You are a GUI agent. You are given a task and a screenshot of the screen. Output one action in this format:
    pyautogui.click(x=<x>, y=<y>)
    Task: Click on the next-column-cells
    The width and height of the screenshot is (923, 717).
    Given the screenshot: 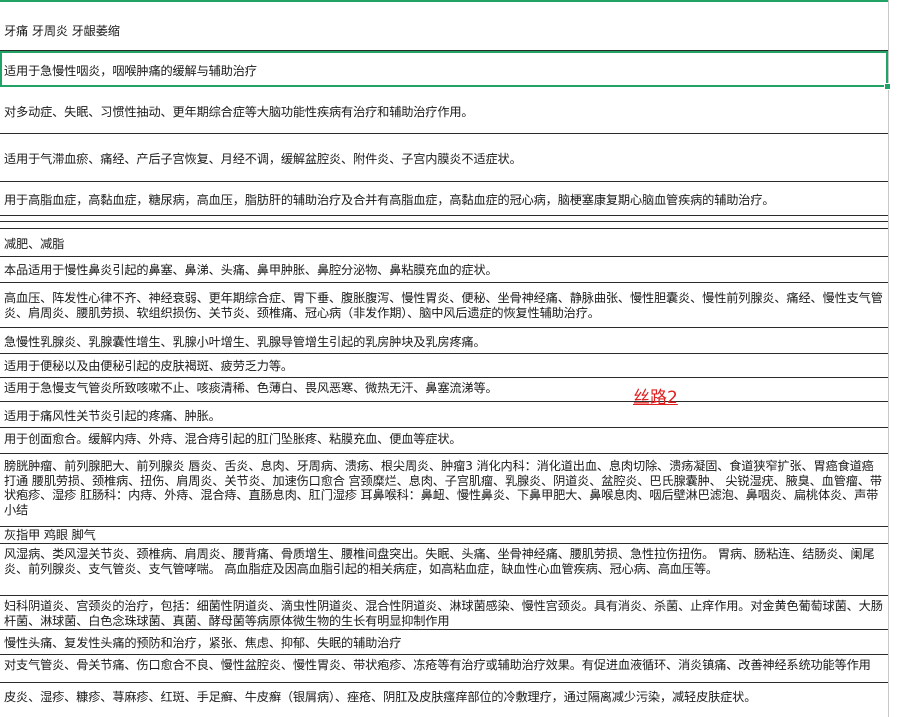 What is the action you would take?
    pyautogui.click(x=906, y=358)
    